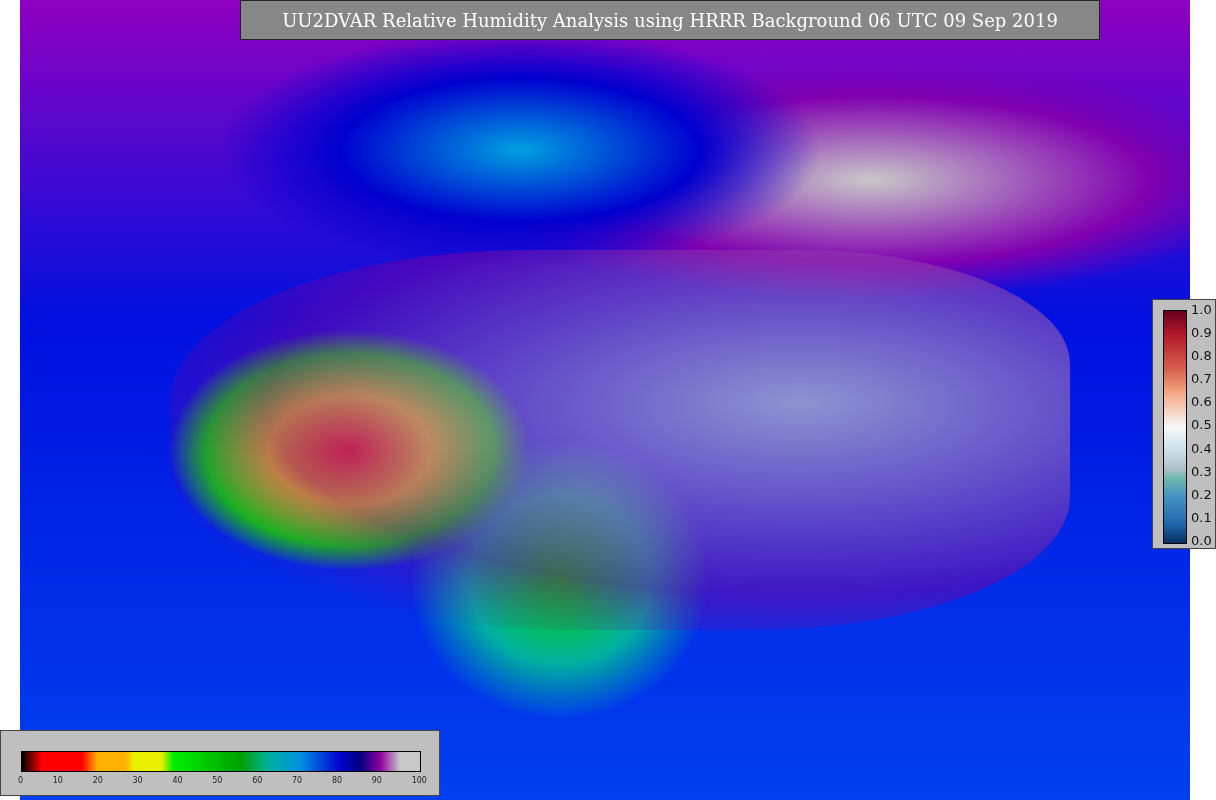 Image resolution: width=1216 pixels, height=800 pixels. I want to click on tick-label: 0.7, so click(1201, 379).